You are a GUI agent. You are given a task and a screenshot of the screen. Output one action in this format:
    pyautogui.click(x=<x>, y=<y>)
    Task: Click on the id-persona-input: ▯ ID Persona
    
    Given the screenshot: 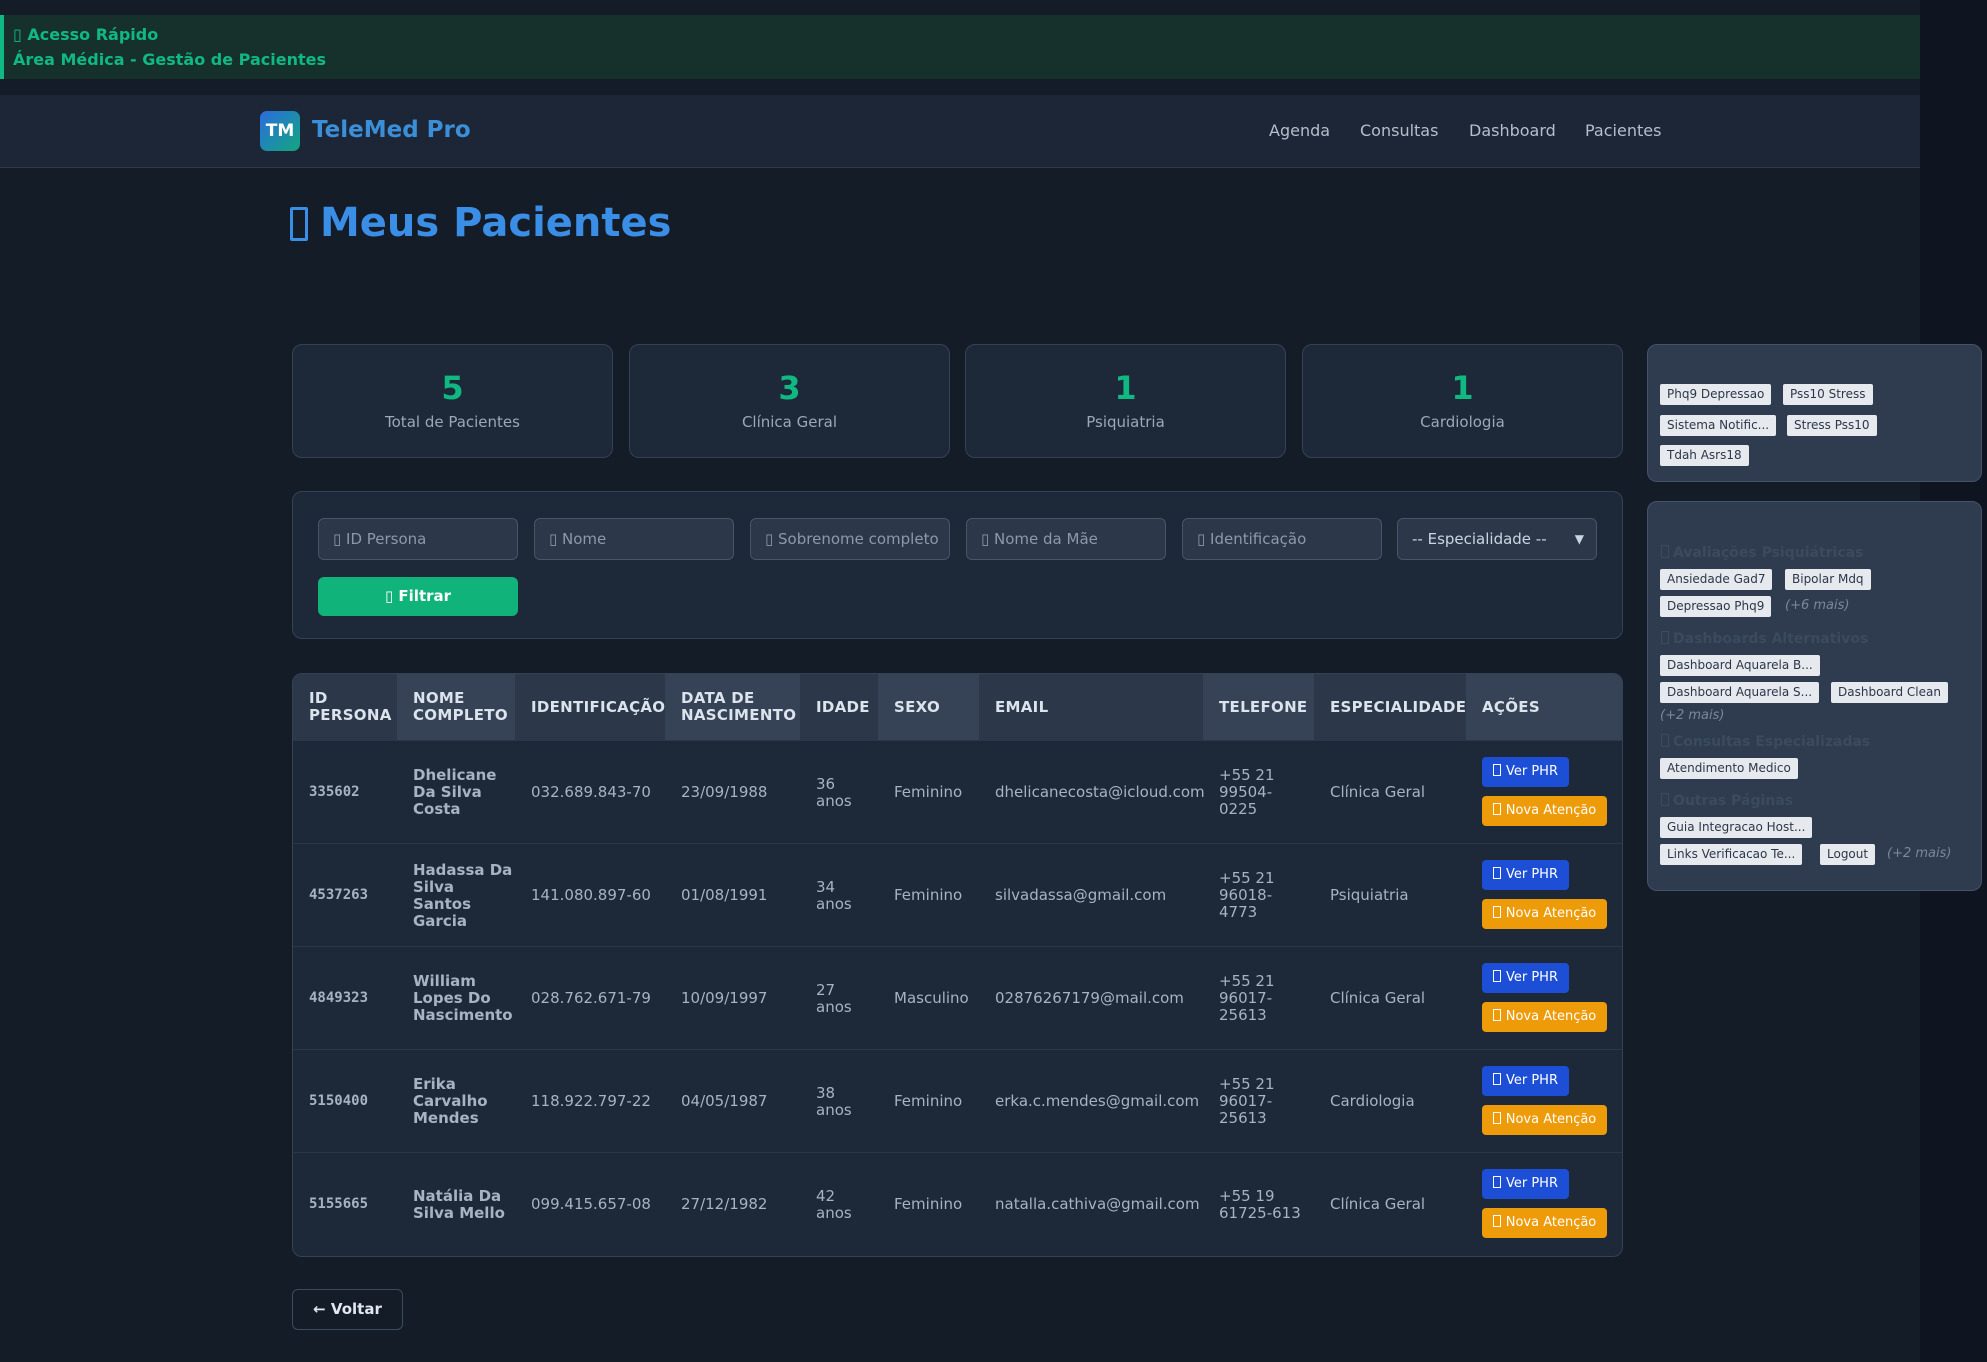 What is the action you would take?
    pyautogui.click(x=418, y=539)
    